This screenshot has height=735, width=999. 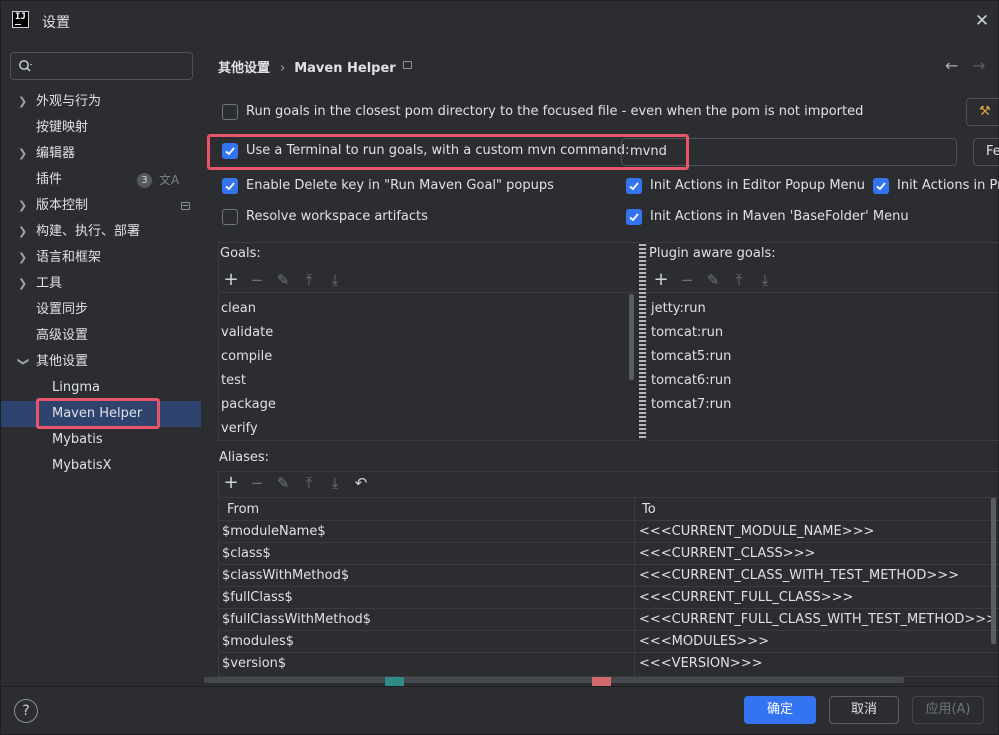 What do you see at coordinates (634, 217) in the screenshot?
I see `init-basefolder-checkbox` at bounding box center [634, 217].